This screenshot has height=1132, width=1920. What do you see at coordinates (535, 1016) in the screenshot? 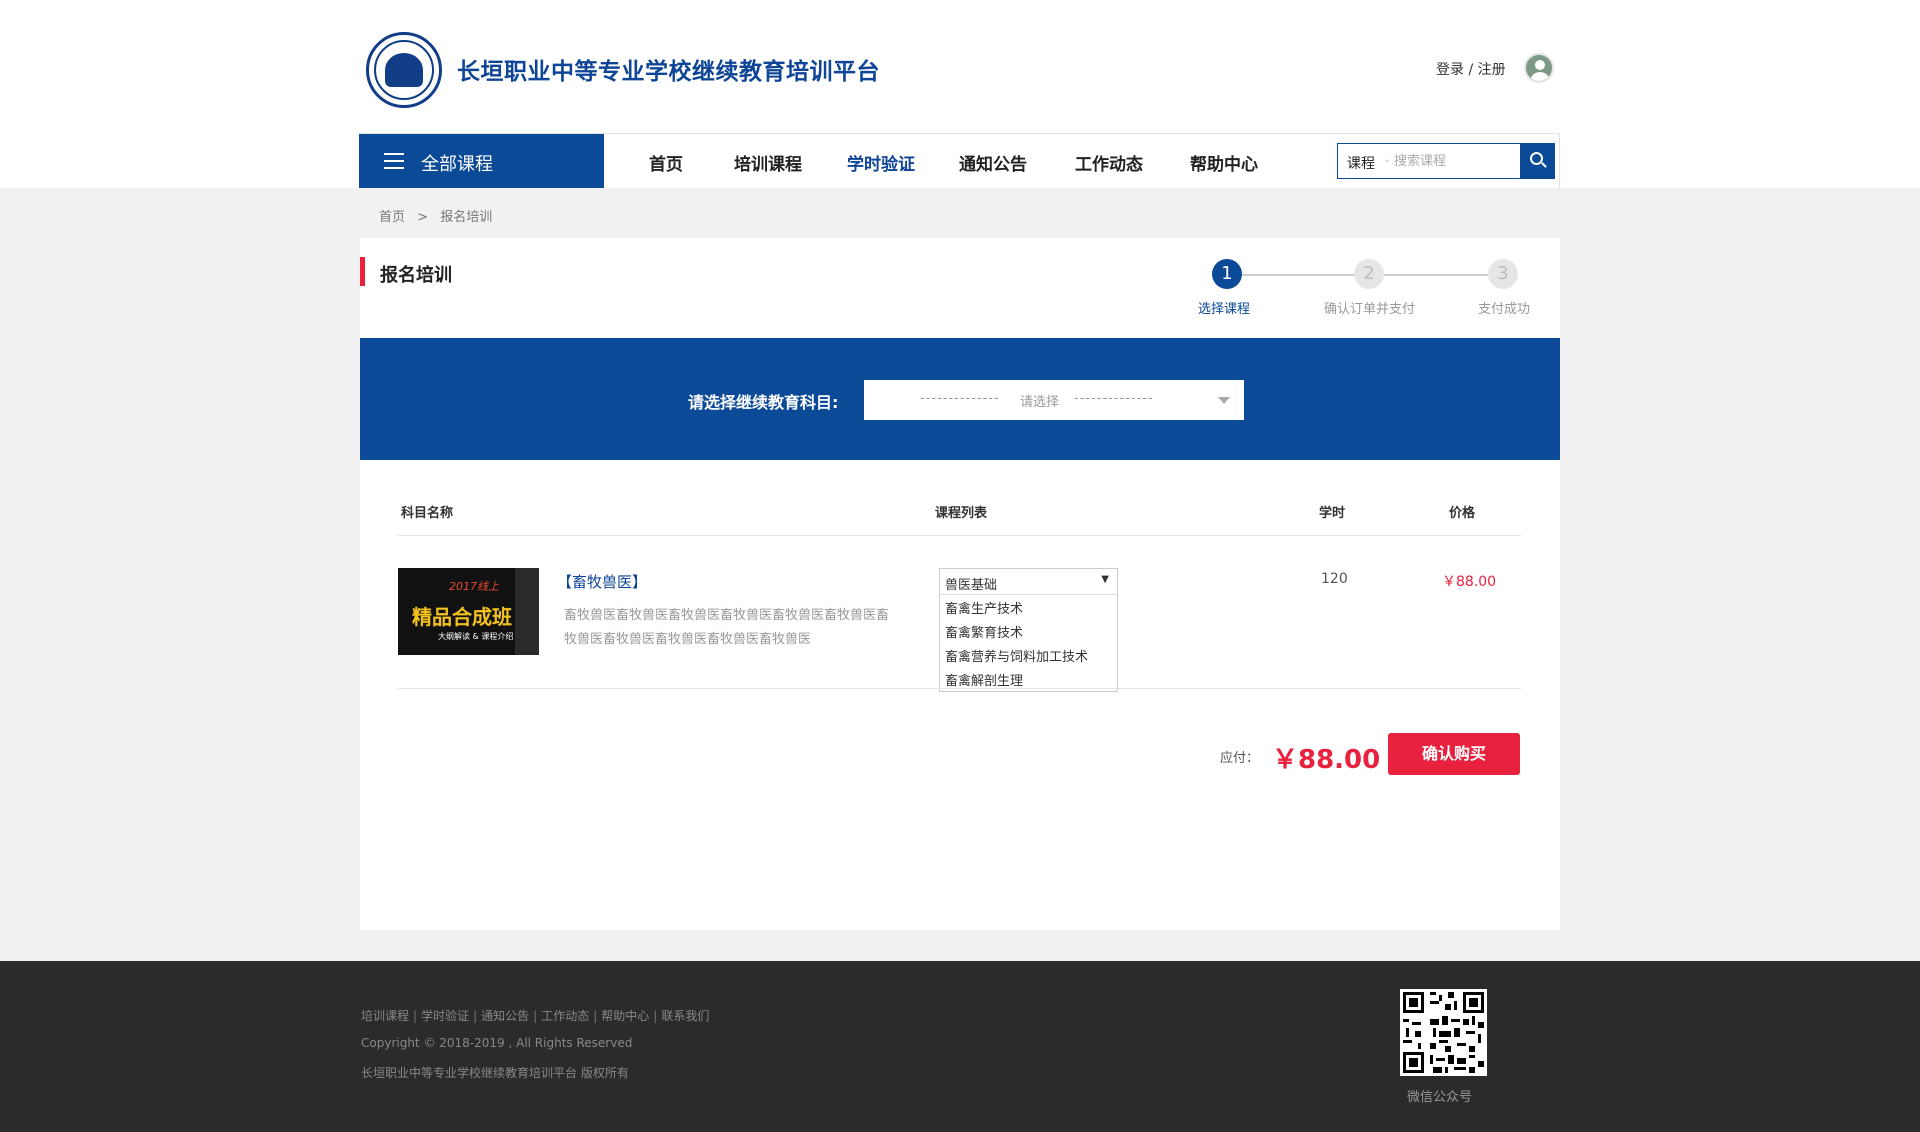
I see `footer-links: 培训课程 | 学时验证 | 通知公告 | 工作动态 | 帮助中心 | 联系我们` at bounding box center [535, 1016].